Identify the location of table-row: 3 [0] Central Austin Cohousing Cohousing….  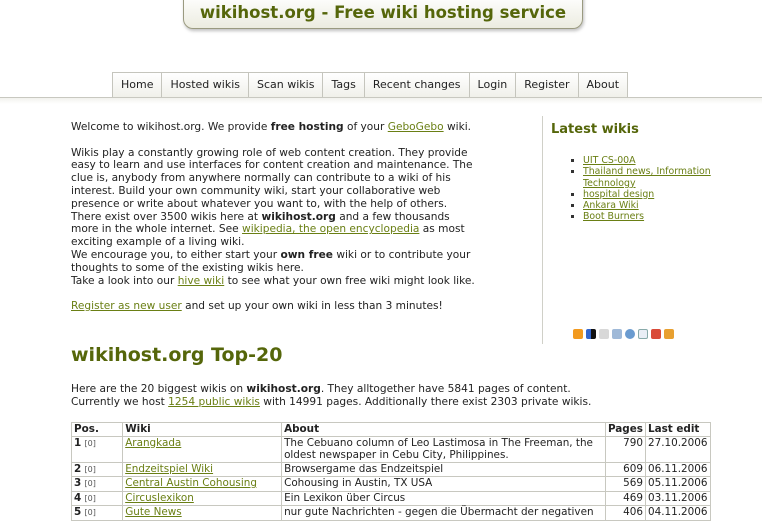
(391, 484).